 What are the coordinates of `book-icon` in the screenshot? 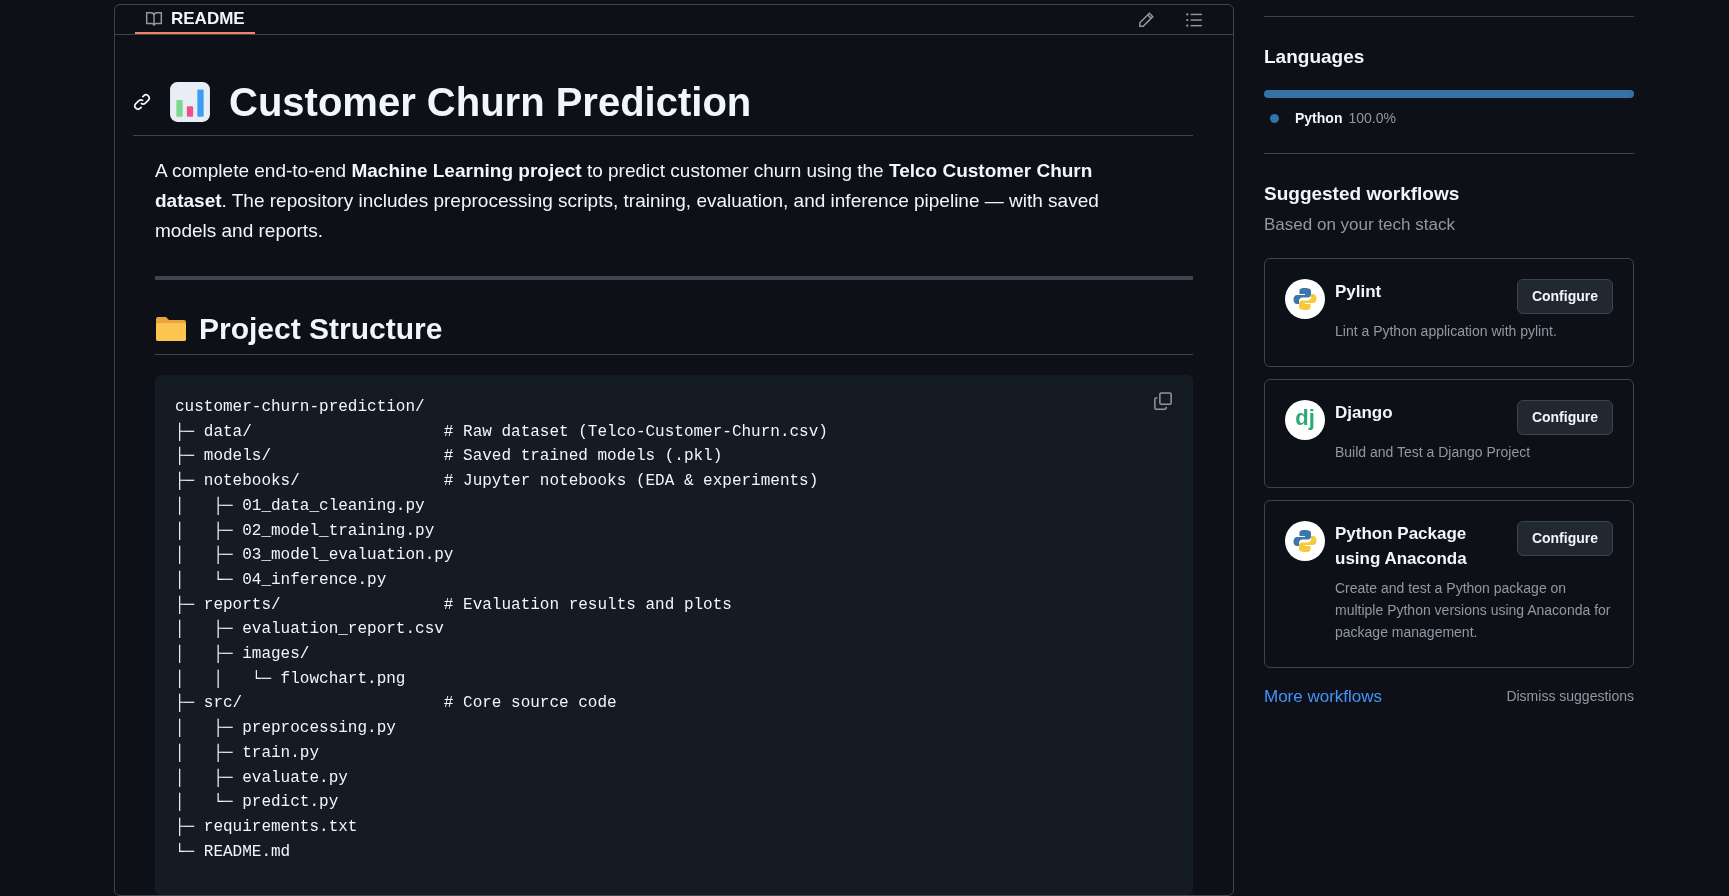 It's located at (154, 18).